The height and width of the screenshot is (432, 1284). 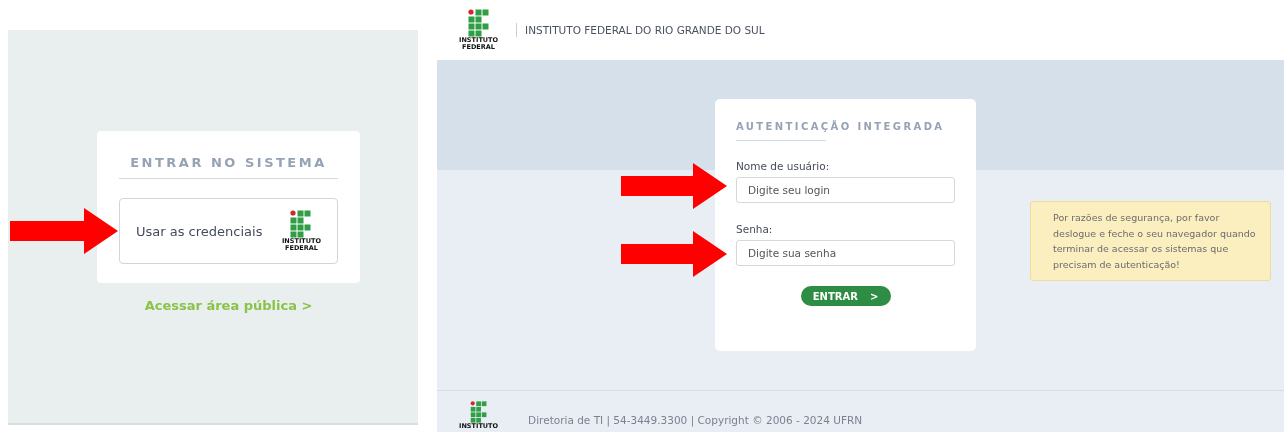 I want to click on submit-button: ENTRAR >, so click(x=845, y=296).